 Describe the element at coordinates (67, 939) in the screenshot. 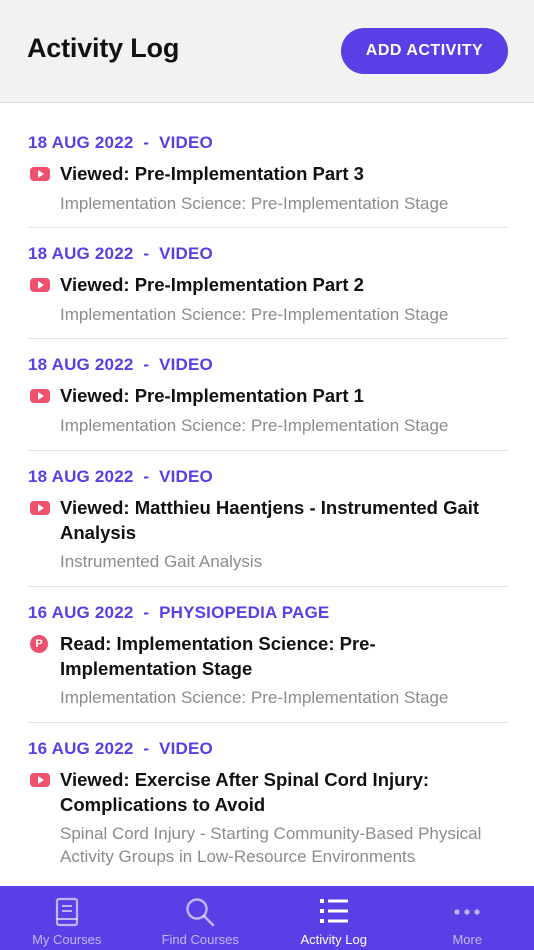

I see `tab-label: My Courses` at that location.